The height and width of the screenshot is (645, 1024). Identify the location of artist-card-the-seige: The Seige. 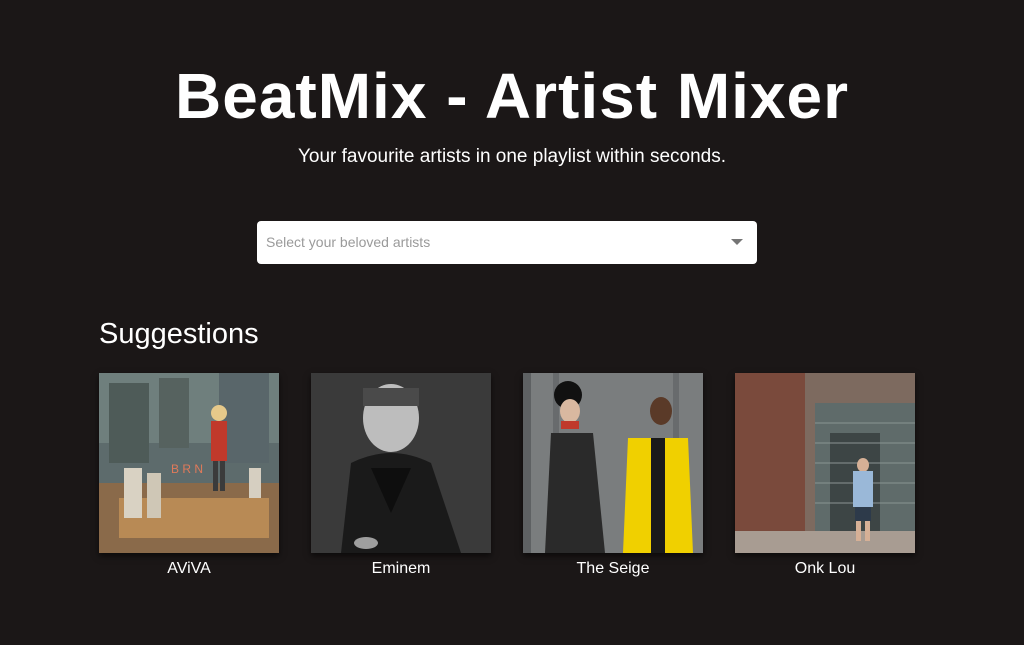
(613, 476).